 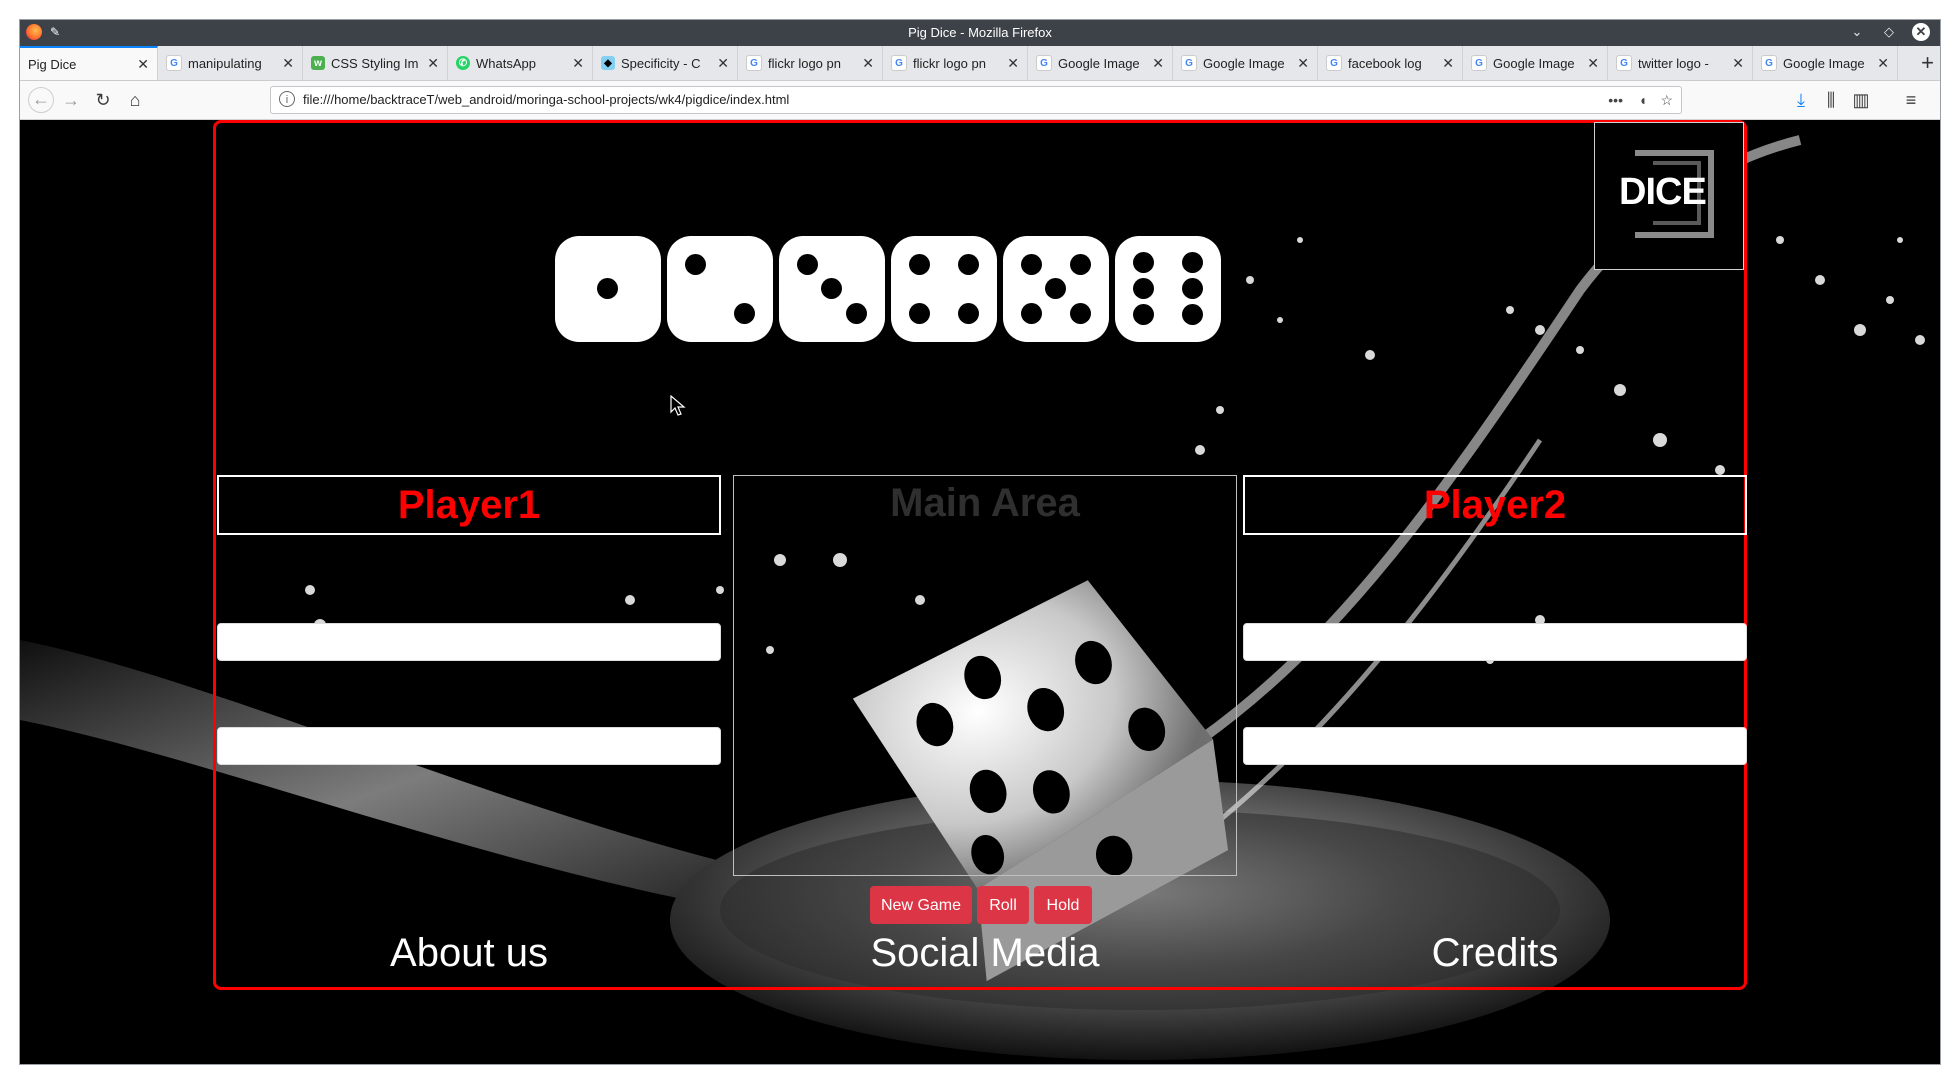 I want to click on tab-label: Specificity - C, so click(x=661, y=63).